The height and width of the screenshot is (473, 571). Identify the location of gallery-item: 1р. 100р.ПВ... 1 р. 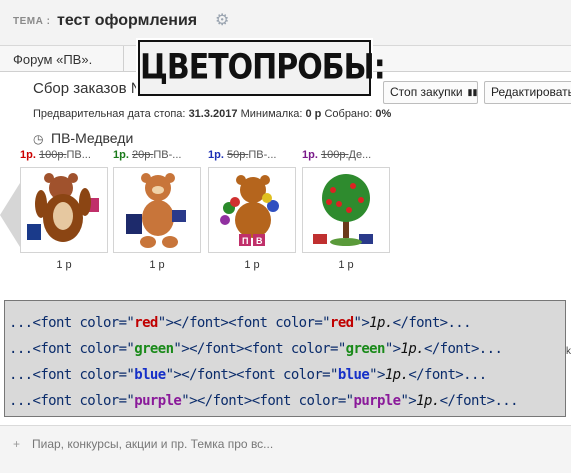
(64, 210).